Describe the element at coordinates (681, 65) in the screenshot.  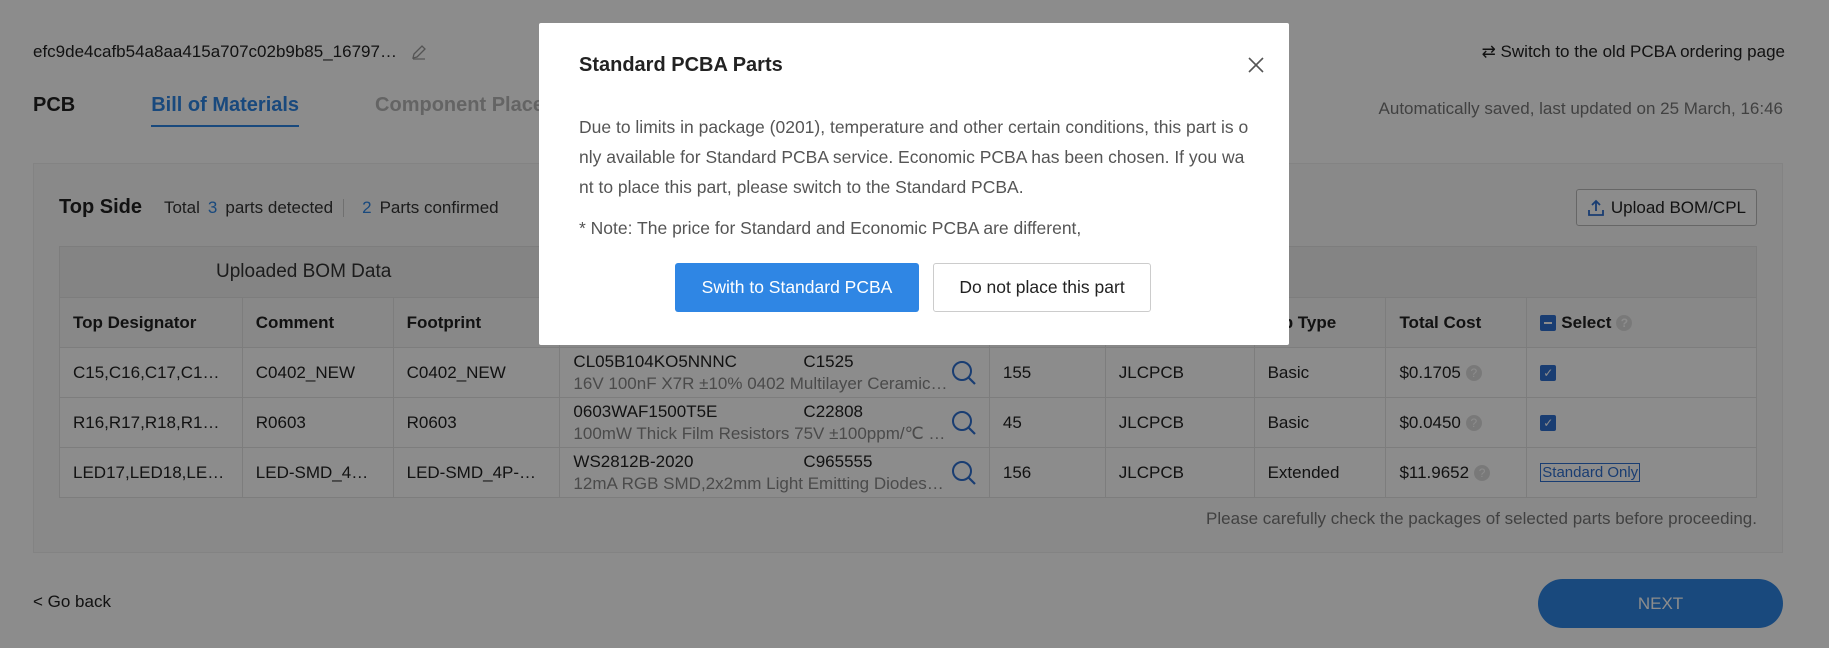
I see `dialog-title: Standard PCBA Parts` at that location.